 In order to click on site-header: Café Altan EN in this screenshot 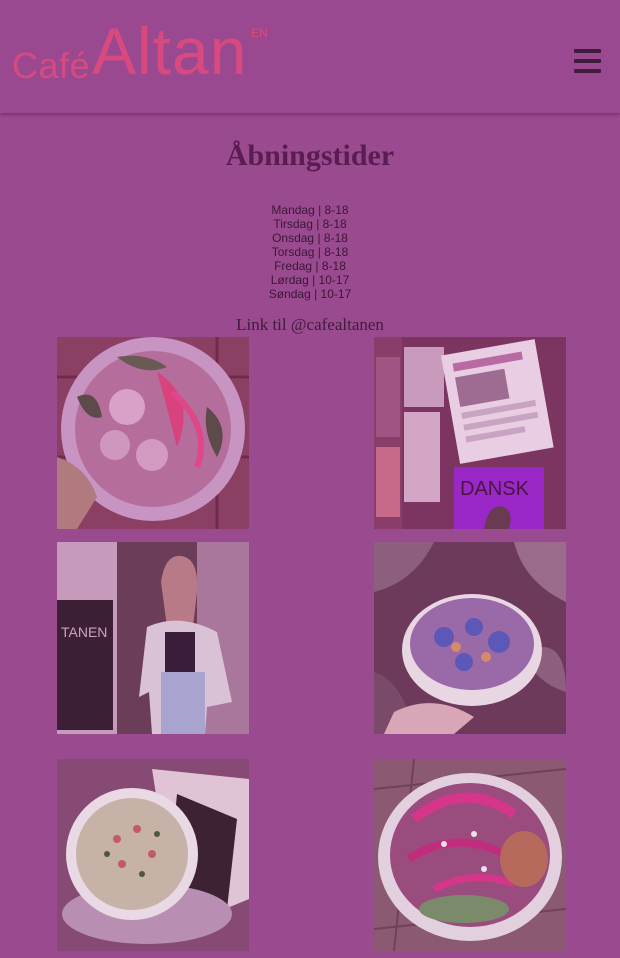, I will do `click(310, 56)`.